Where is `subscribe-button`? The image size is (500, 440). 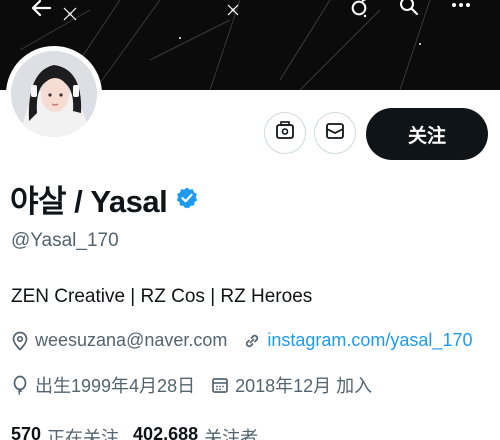
subscribe-button is located at coordinates (285, 133).